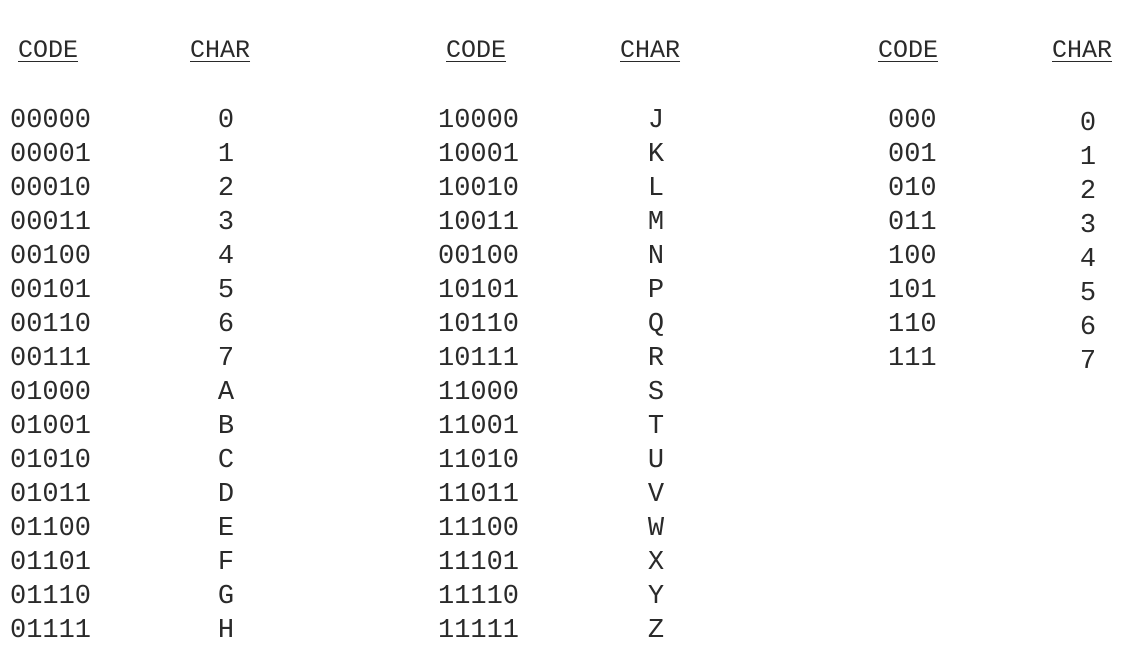 The height and width of the screenshot is (648, 1134). What do you see at coordinates (51, 631) in the screenshot?
I see `table1-code-cell: 01111` at bounding box center [51, 631].